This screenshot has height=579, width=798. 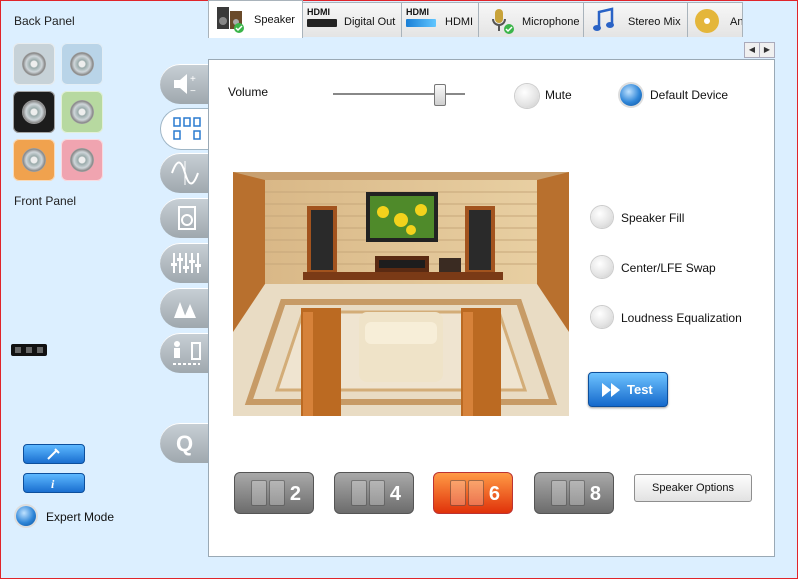 I want to click on tab-digital-out: HDMI Digital Out, so click(x=352, y=19).